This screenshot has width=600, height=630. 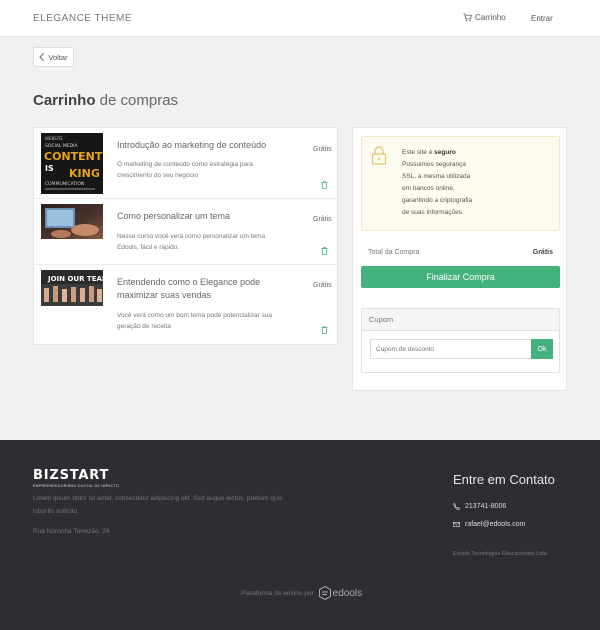 What do you see at coordinates (486, 506) in the screenshot?
I see `phone-number: 213741-8006` at bounding box center [486, 506].